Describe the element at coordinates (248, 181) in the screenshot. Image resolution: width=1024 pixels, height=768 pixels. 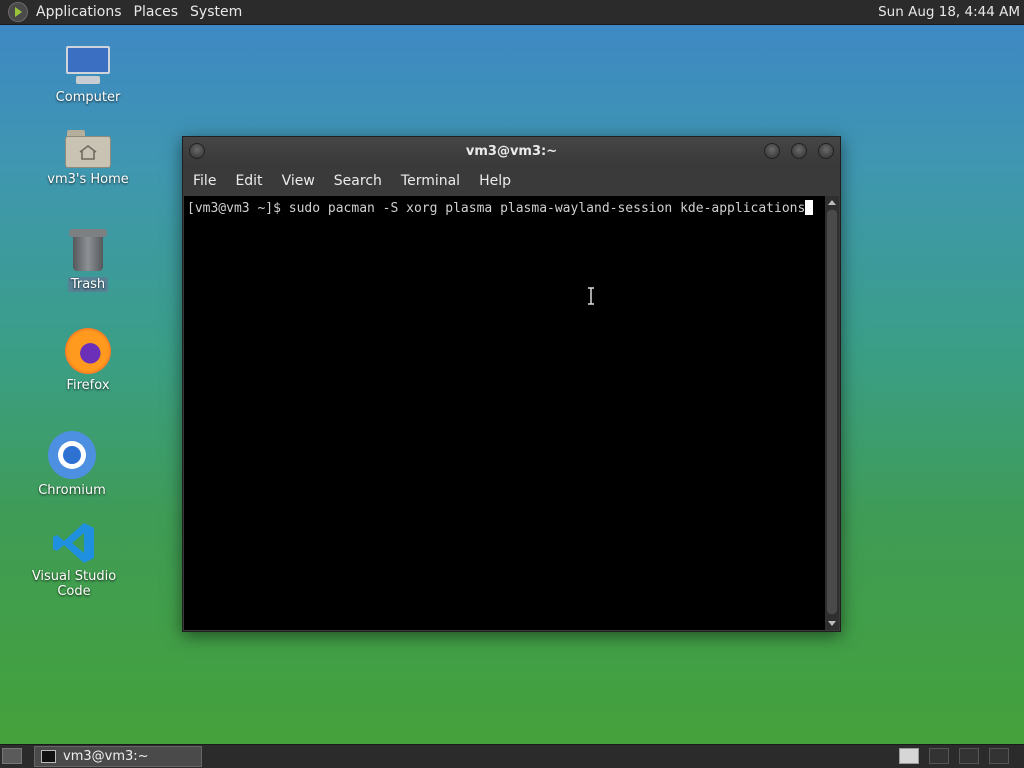
I see `menu-edit: Edit` at that location.